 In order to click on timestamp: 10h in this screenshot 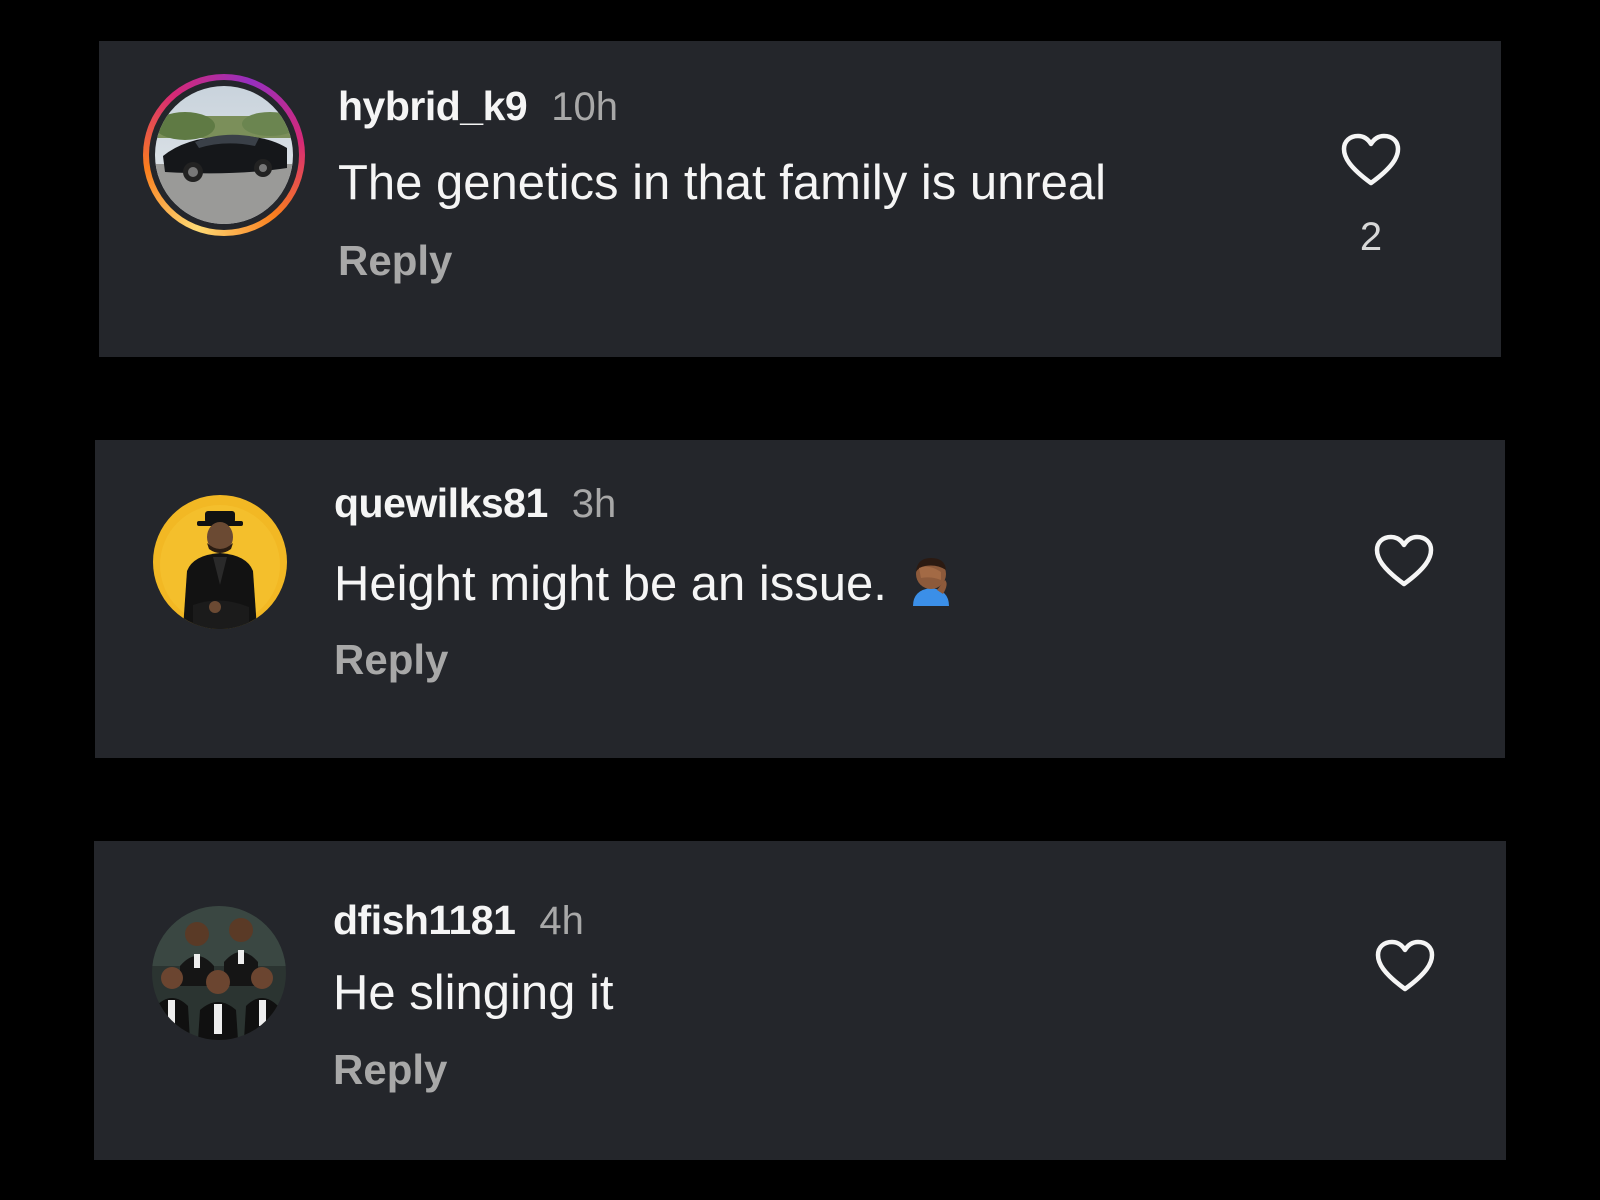, I will do `click(584, 107)`.